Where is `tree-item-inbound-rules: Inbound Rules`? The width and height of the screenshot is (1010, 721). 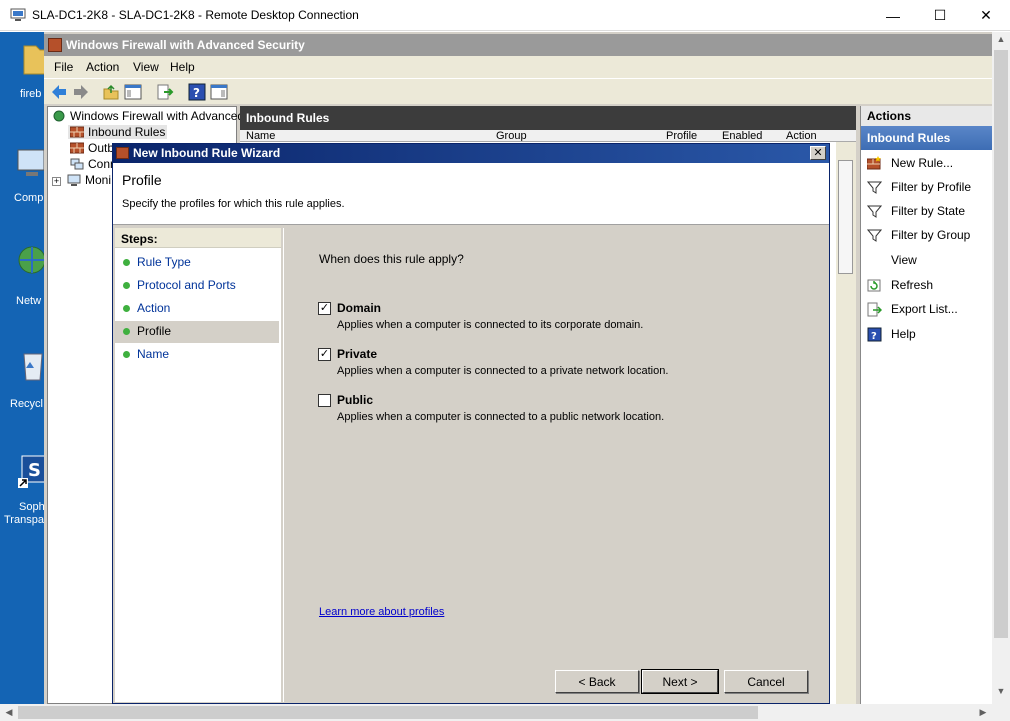 tree-item-inbound-rules: Inbound Rules is located at coordinates (118, 132).